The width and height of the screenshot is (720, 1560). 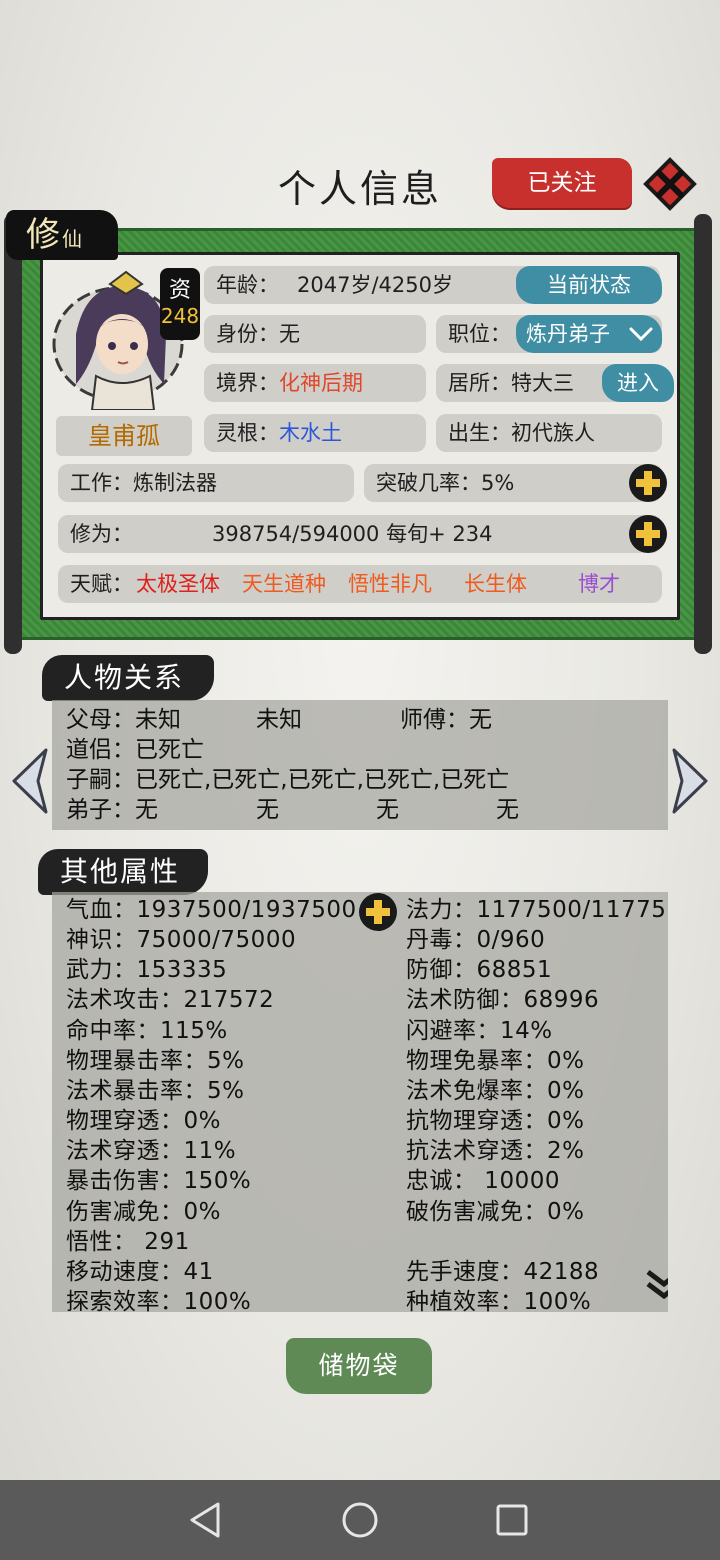 What do you see at coordinates (123, 872) in the screenshot?
I see `attributes-header: 其他属性` at bounding box center [123, 872].